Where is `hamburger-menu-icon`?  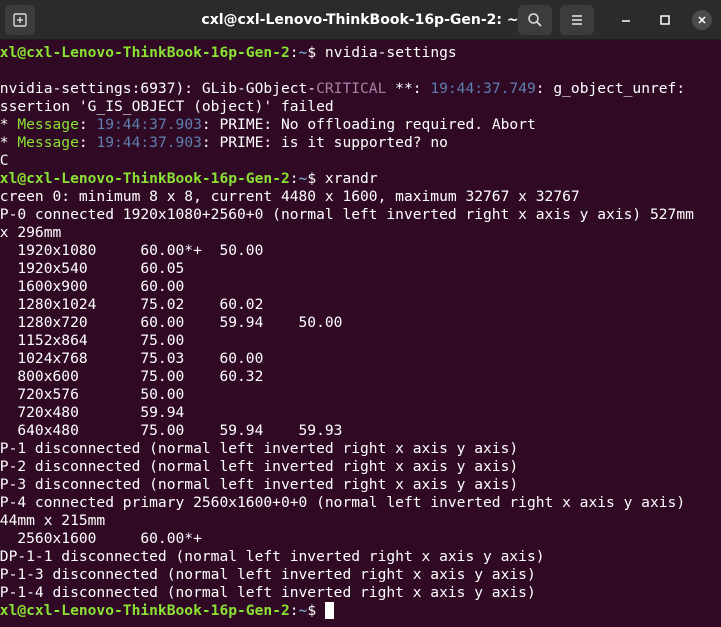
hamburger-menu-icon is located at coordinates (577, 20).